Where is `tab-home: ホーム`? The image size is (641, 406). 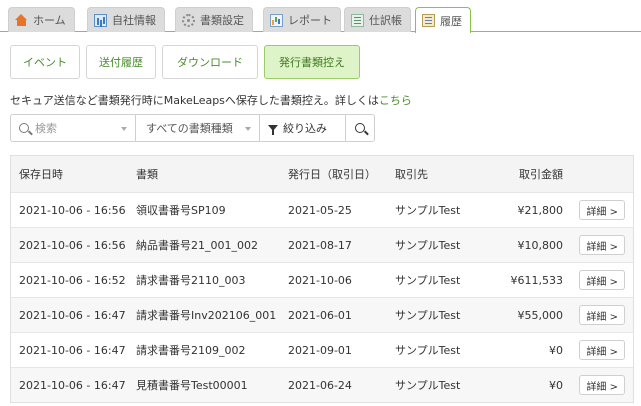
tab-home: ホーム is located at coordinates (41, 19).